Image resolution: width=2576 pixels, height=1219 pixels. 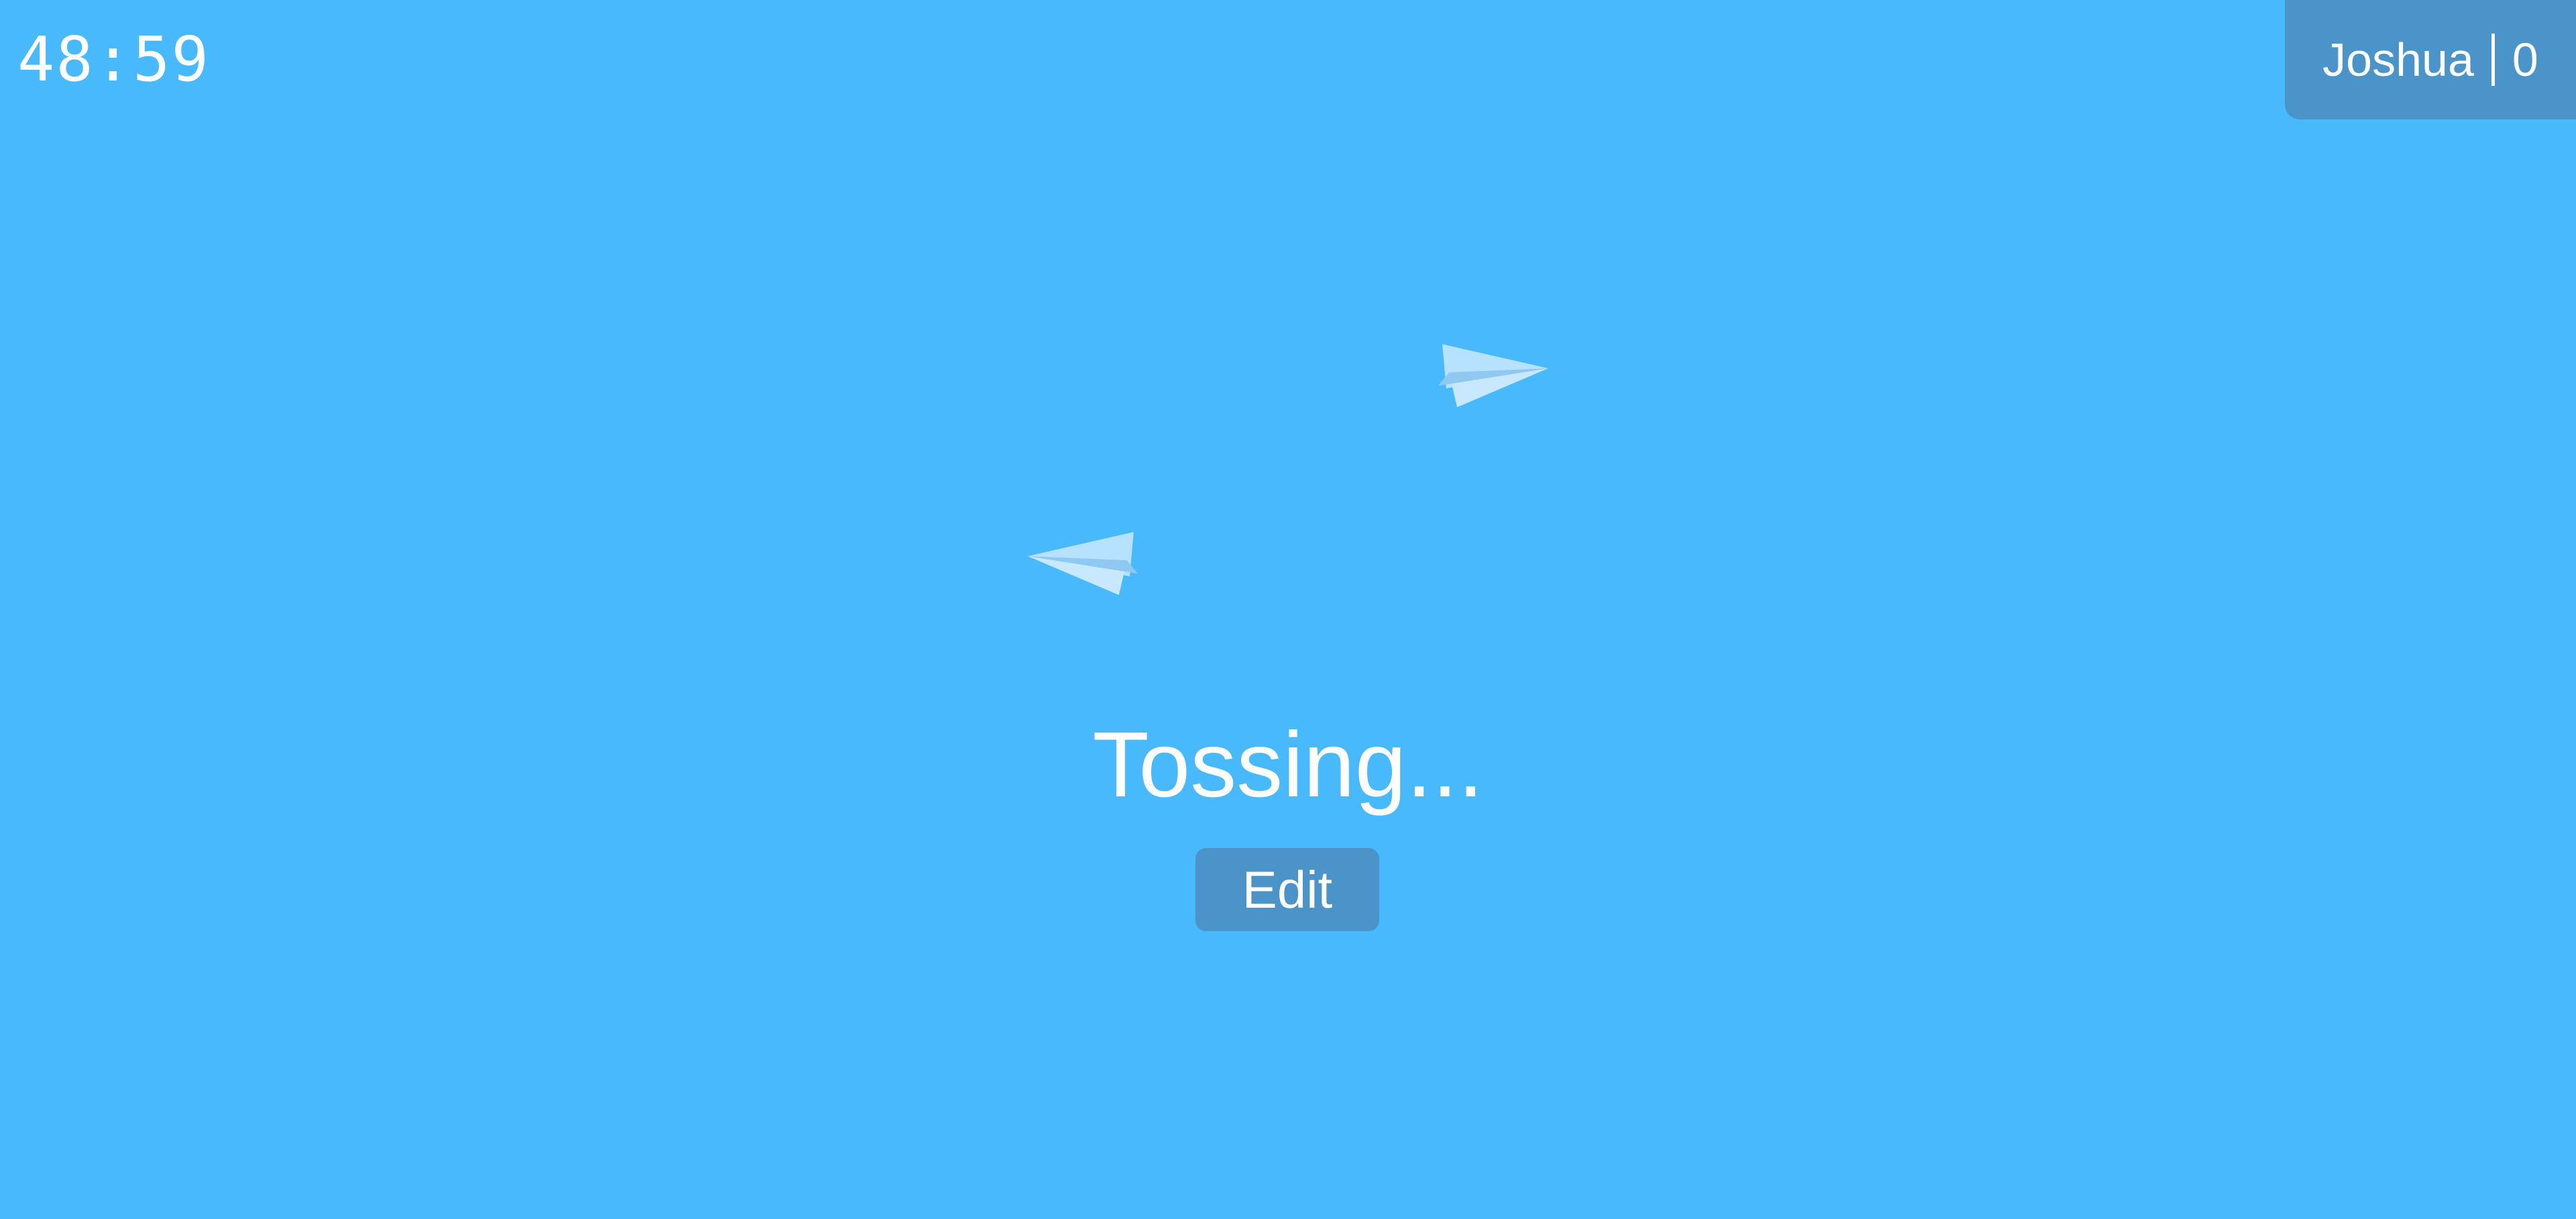 What do you see at coordinates (2493, 60) in the screenshot?
I see `score-divider` at bounding box center [2493, 60].